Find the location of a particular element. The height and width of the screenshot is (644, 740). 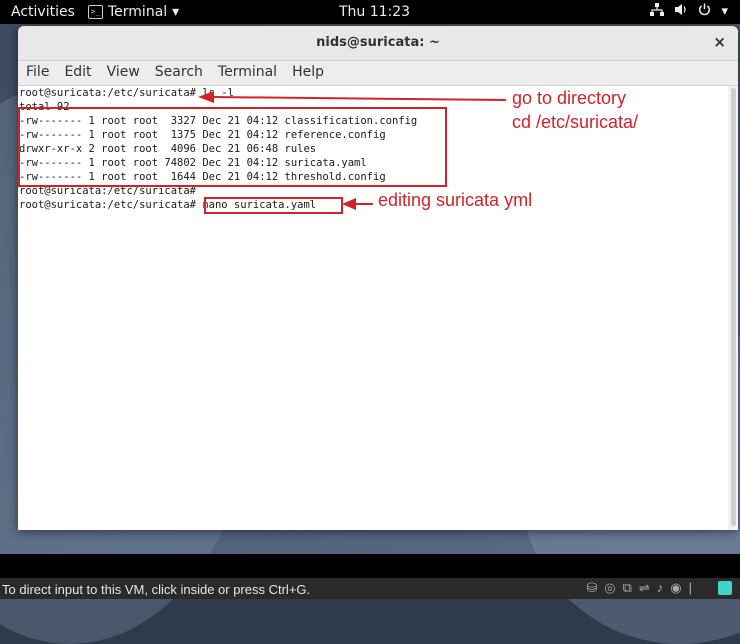

file-listing-highlight-box is located at coordinates (232, 147).